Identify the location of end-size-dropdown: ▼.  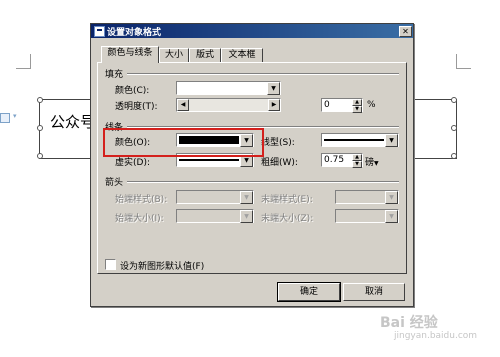
(367, 216).